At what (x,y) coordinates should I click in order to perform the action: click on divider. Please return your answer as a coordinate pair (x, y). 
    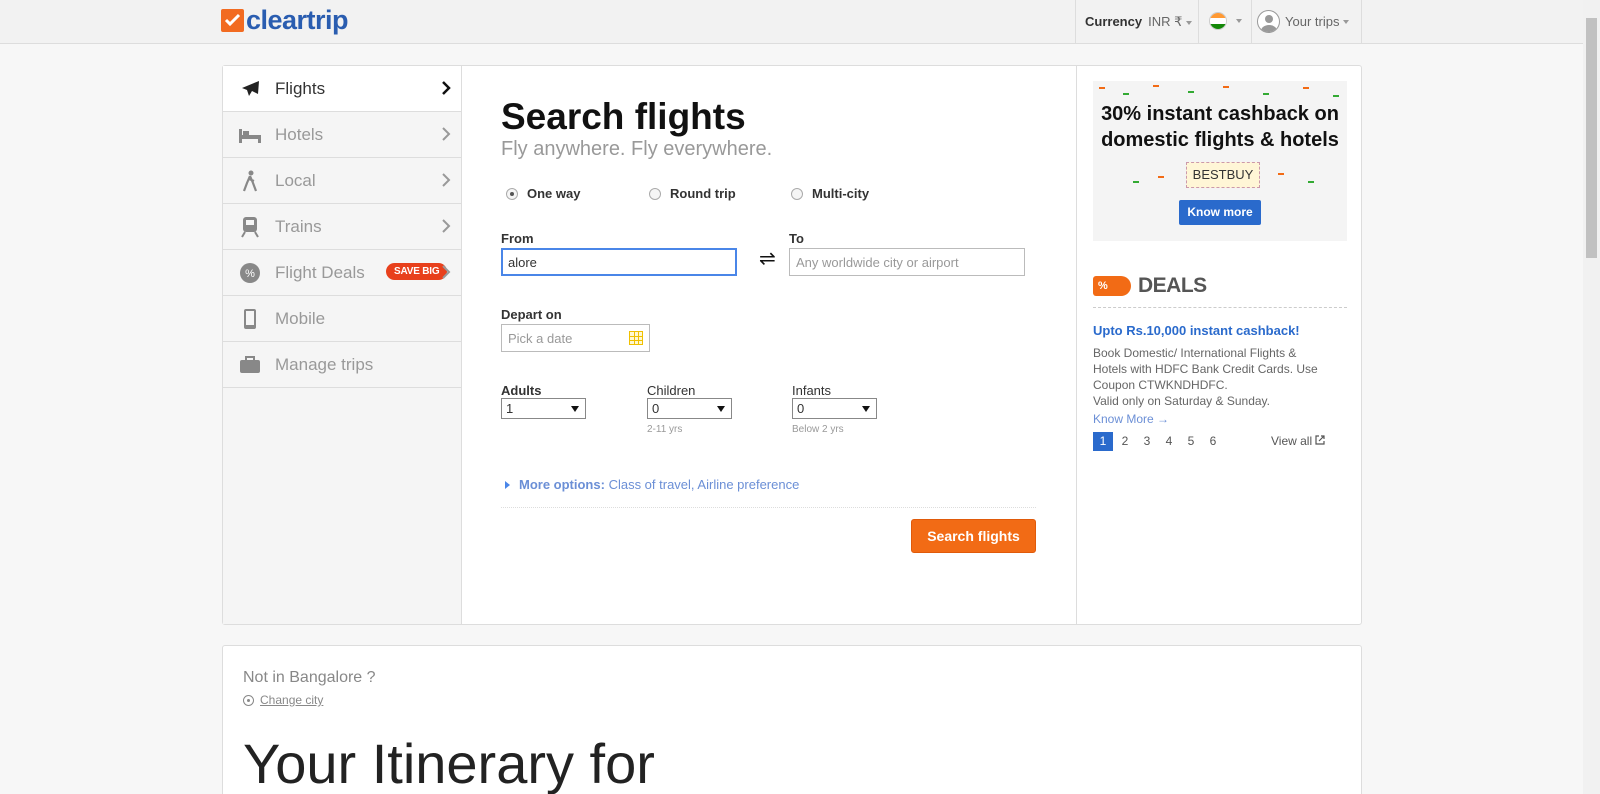
    Looking at the image, I should click on (1220, 307).